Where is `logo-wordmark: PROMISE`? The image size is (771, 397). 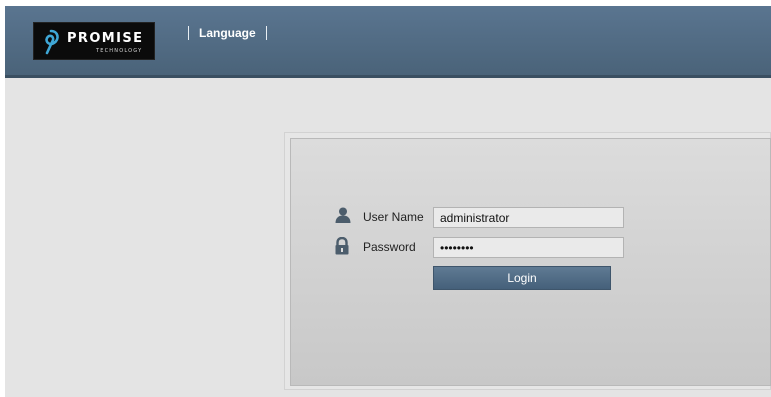
logo-wordmark: PROMISE is located at coordinates (105, 38).